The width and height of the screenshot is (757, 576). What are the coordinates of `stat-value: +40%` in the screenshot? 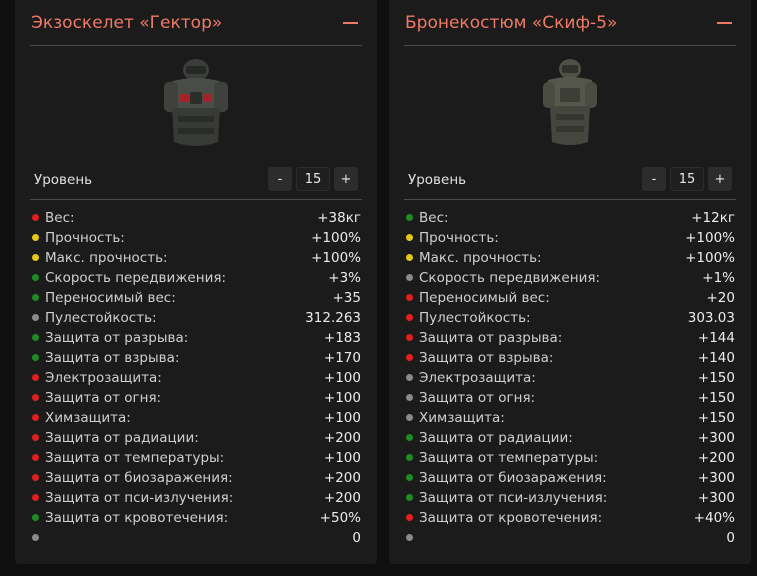 It's located at (714, 518).